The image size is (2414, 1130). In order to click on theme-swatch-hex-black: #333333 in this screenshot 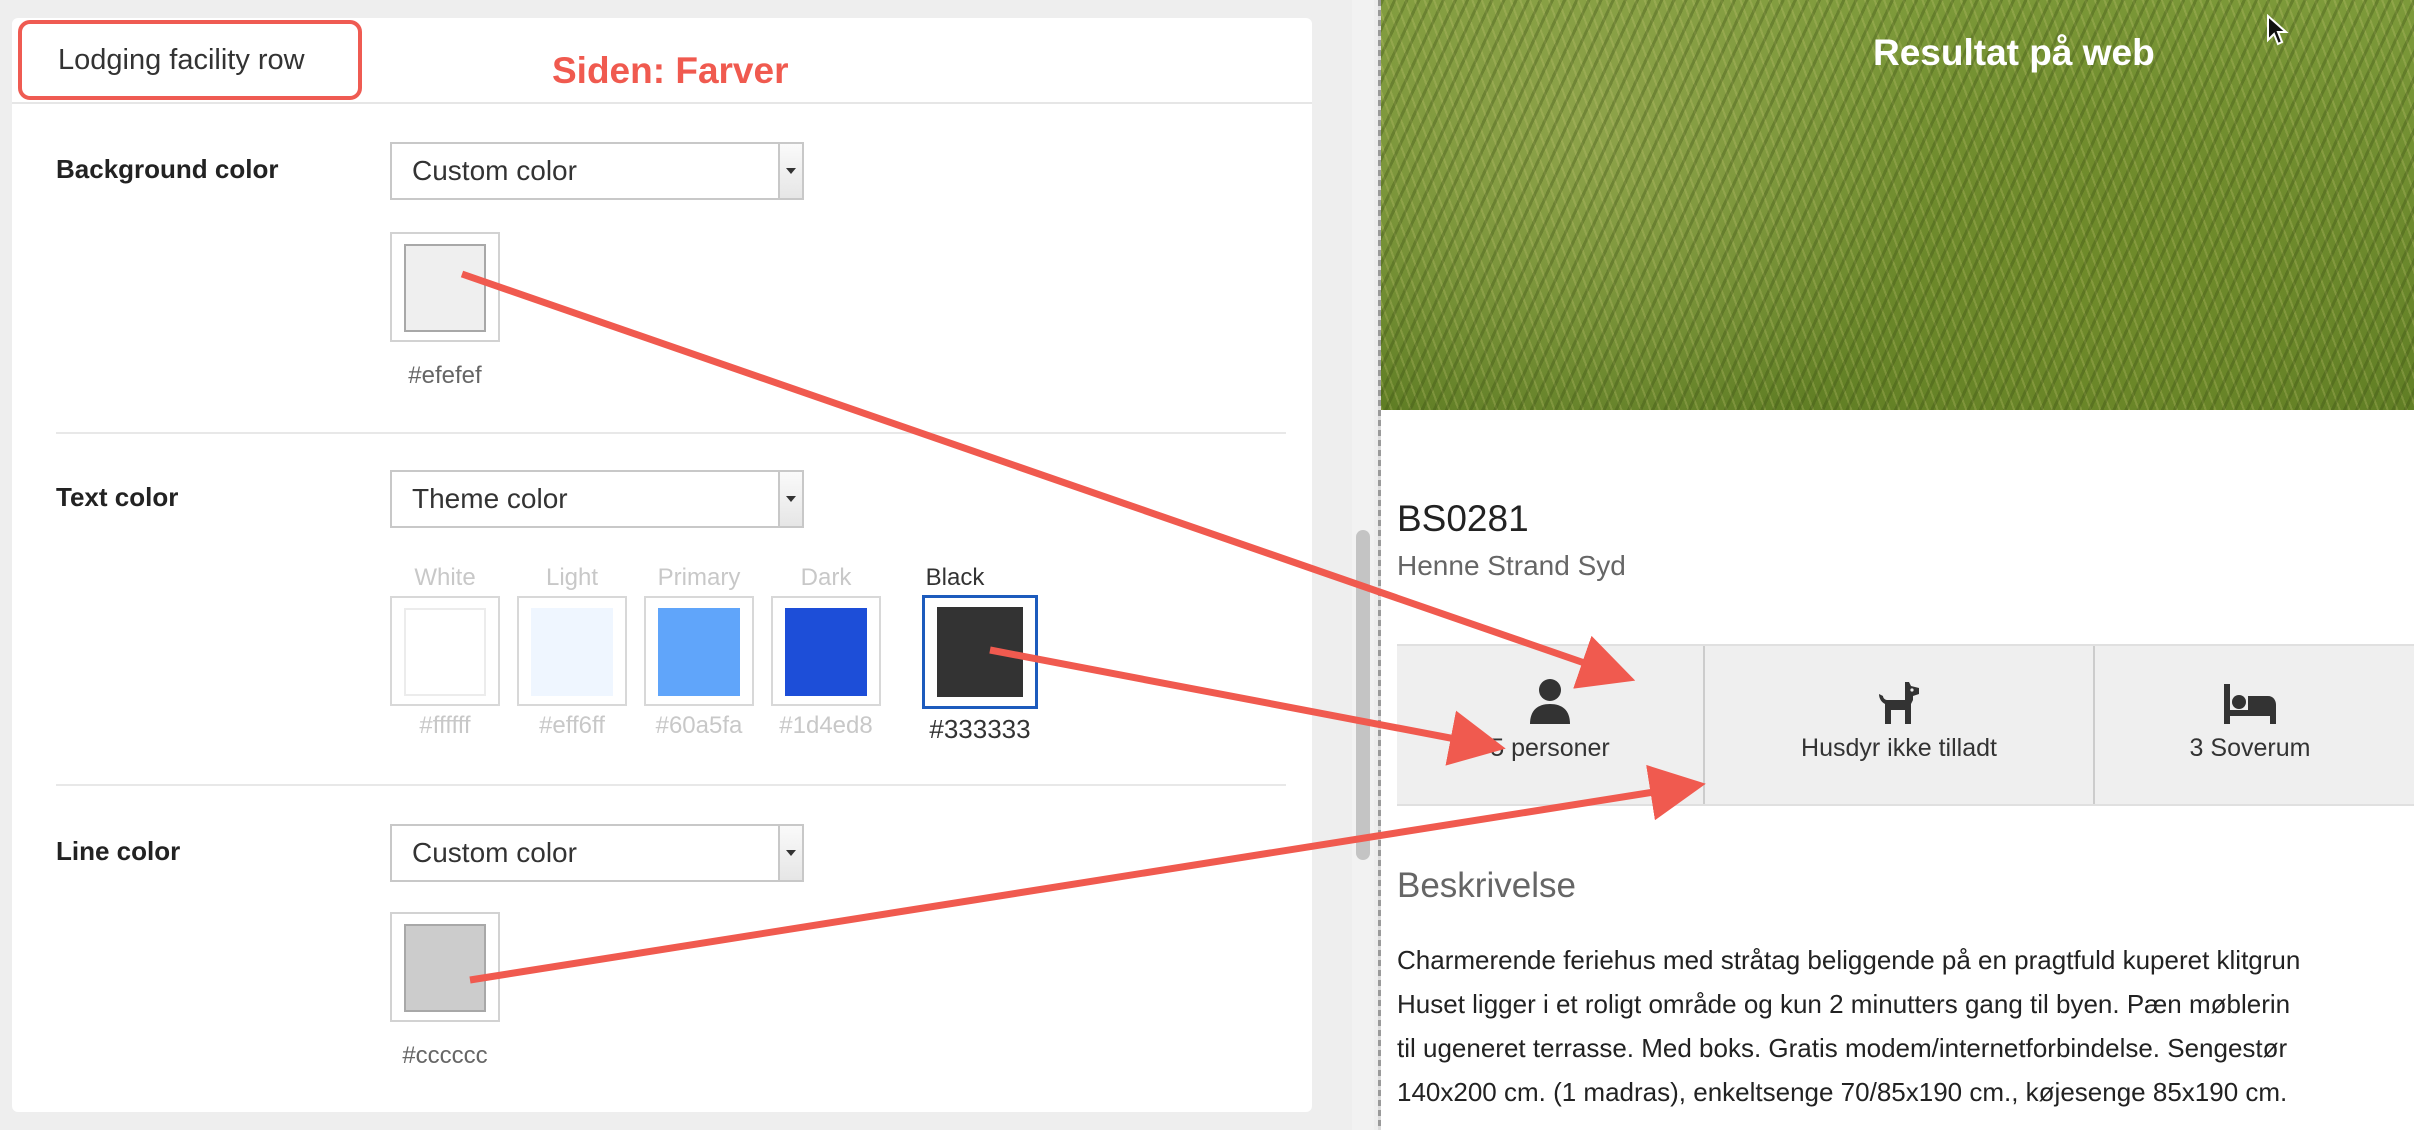, I will do `click(980, 729)`.